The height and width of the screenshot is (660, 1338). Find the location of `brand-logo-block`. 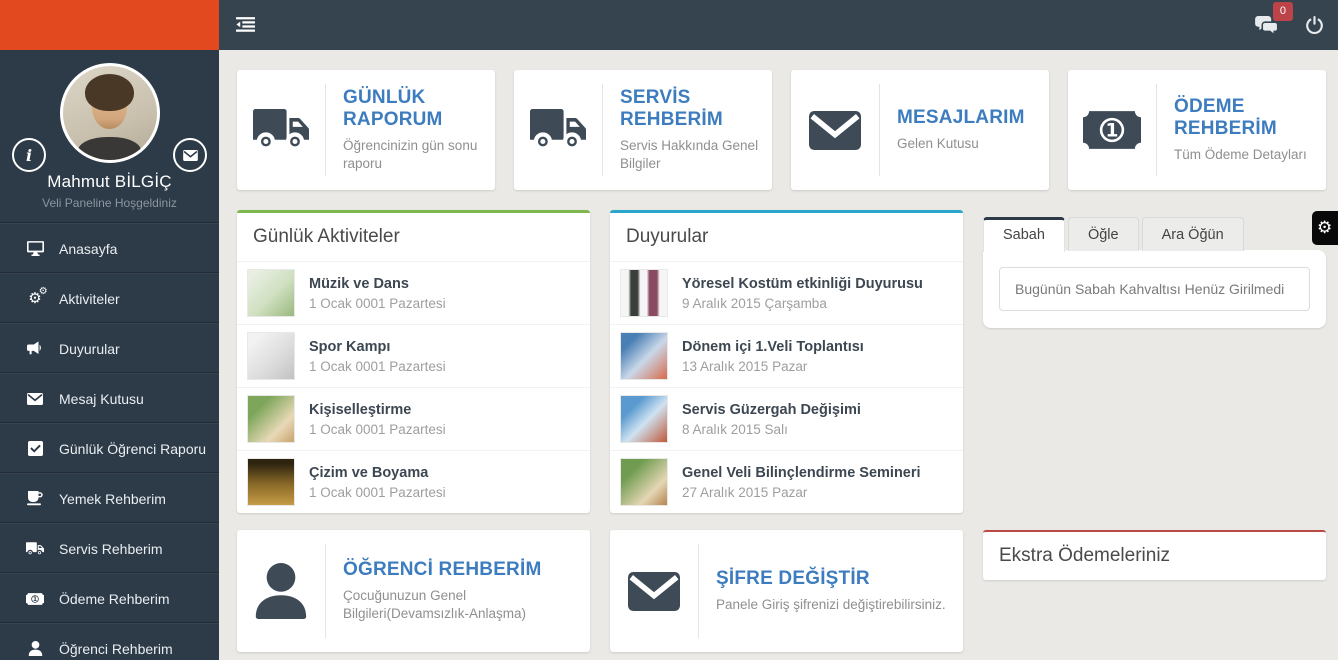

brand-logo-block is located at coordinates (109, 25).